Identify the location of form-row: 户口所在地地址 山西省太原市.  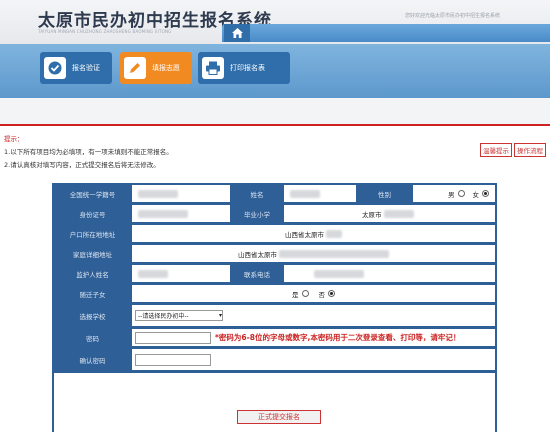
(274, 233).